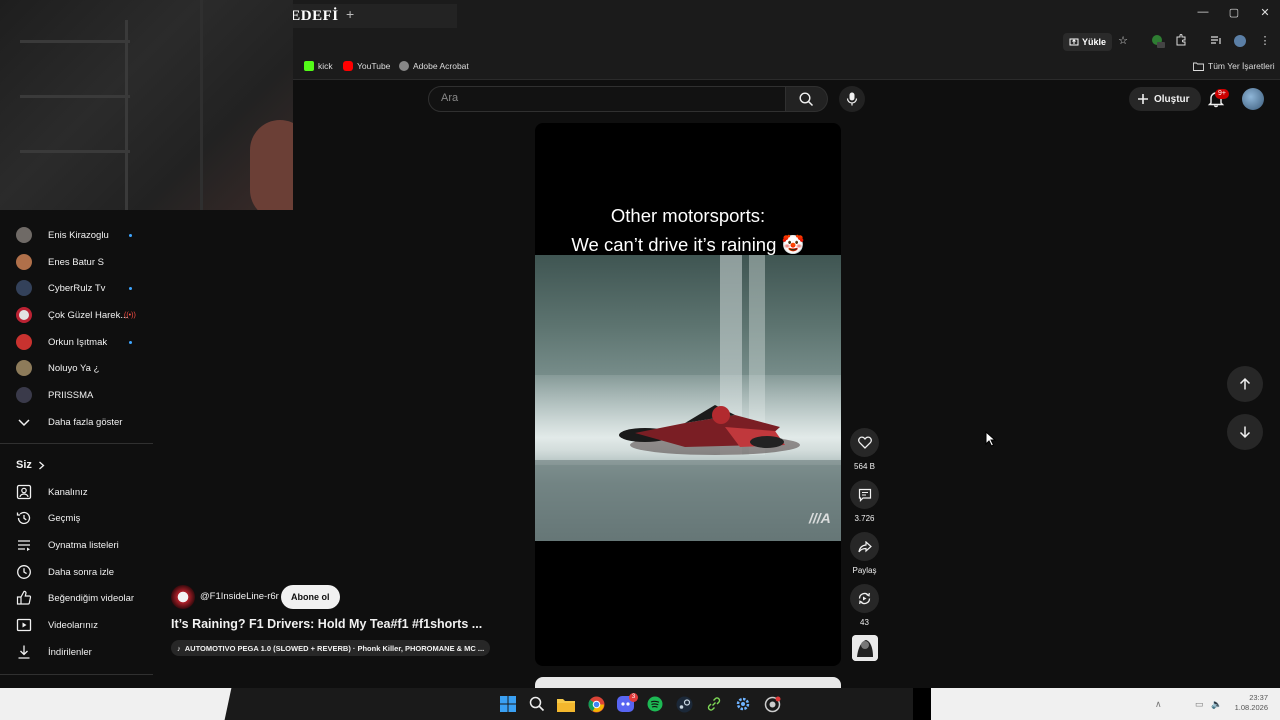  I want to click on subscription-label: CyberRulz Tv, so click(77, 288).